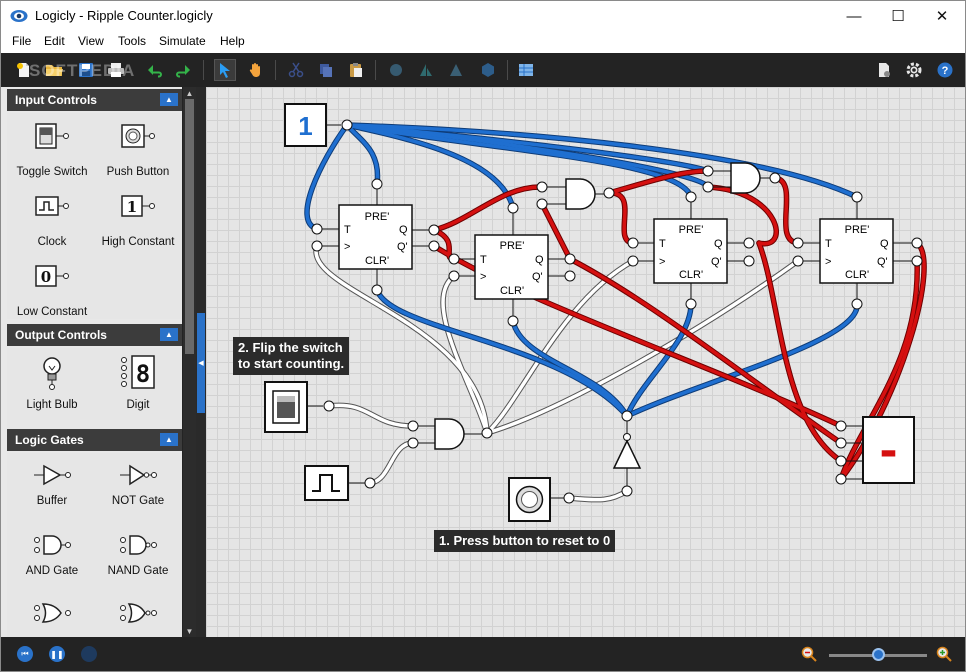  Describe the element at coordinates (94, 440) in the screenshot. I see `section-logic-gates: Logic Gates ▲` at that location.